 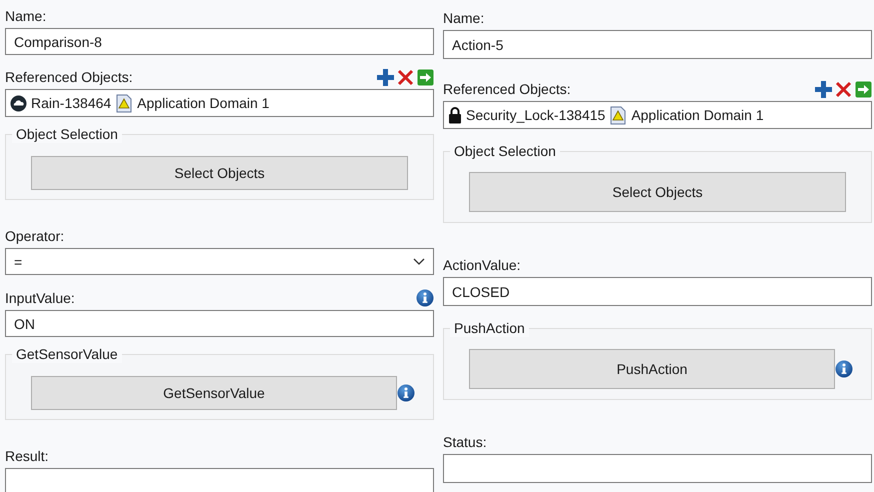 I want to click on referenced-objects-field: Security_Lock-138415 Application Domain 1, so click(x=657, y=115).